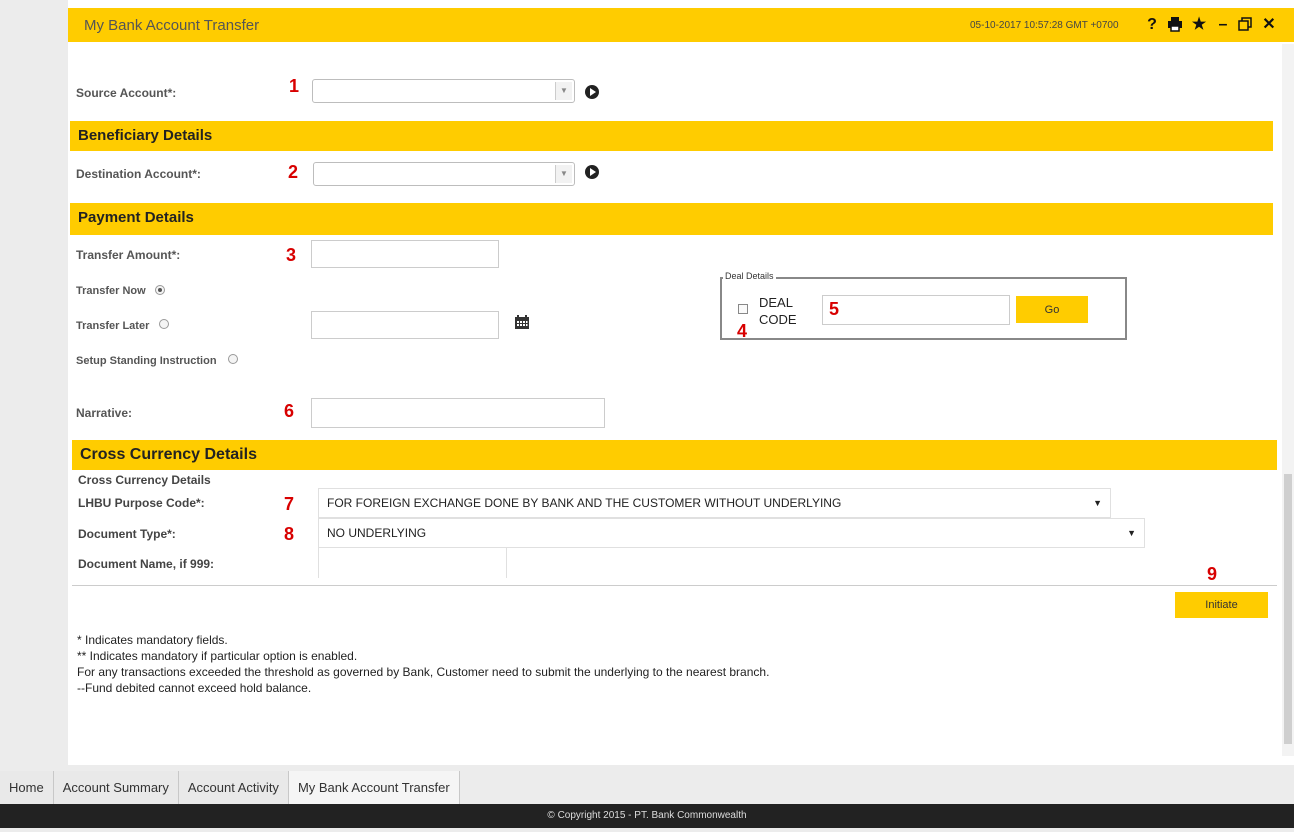 This screenshot has height=832, width=1294. What do you see at coordinates (111, 291) in the screenshot?
I see `transfer-now-label: Transfer Now` at bounding box center [111, 291].